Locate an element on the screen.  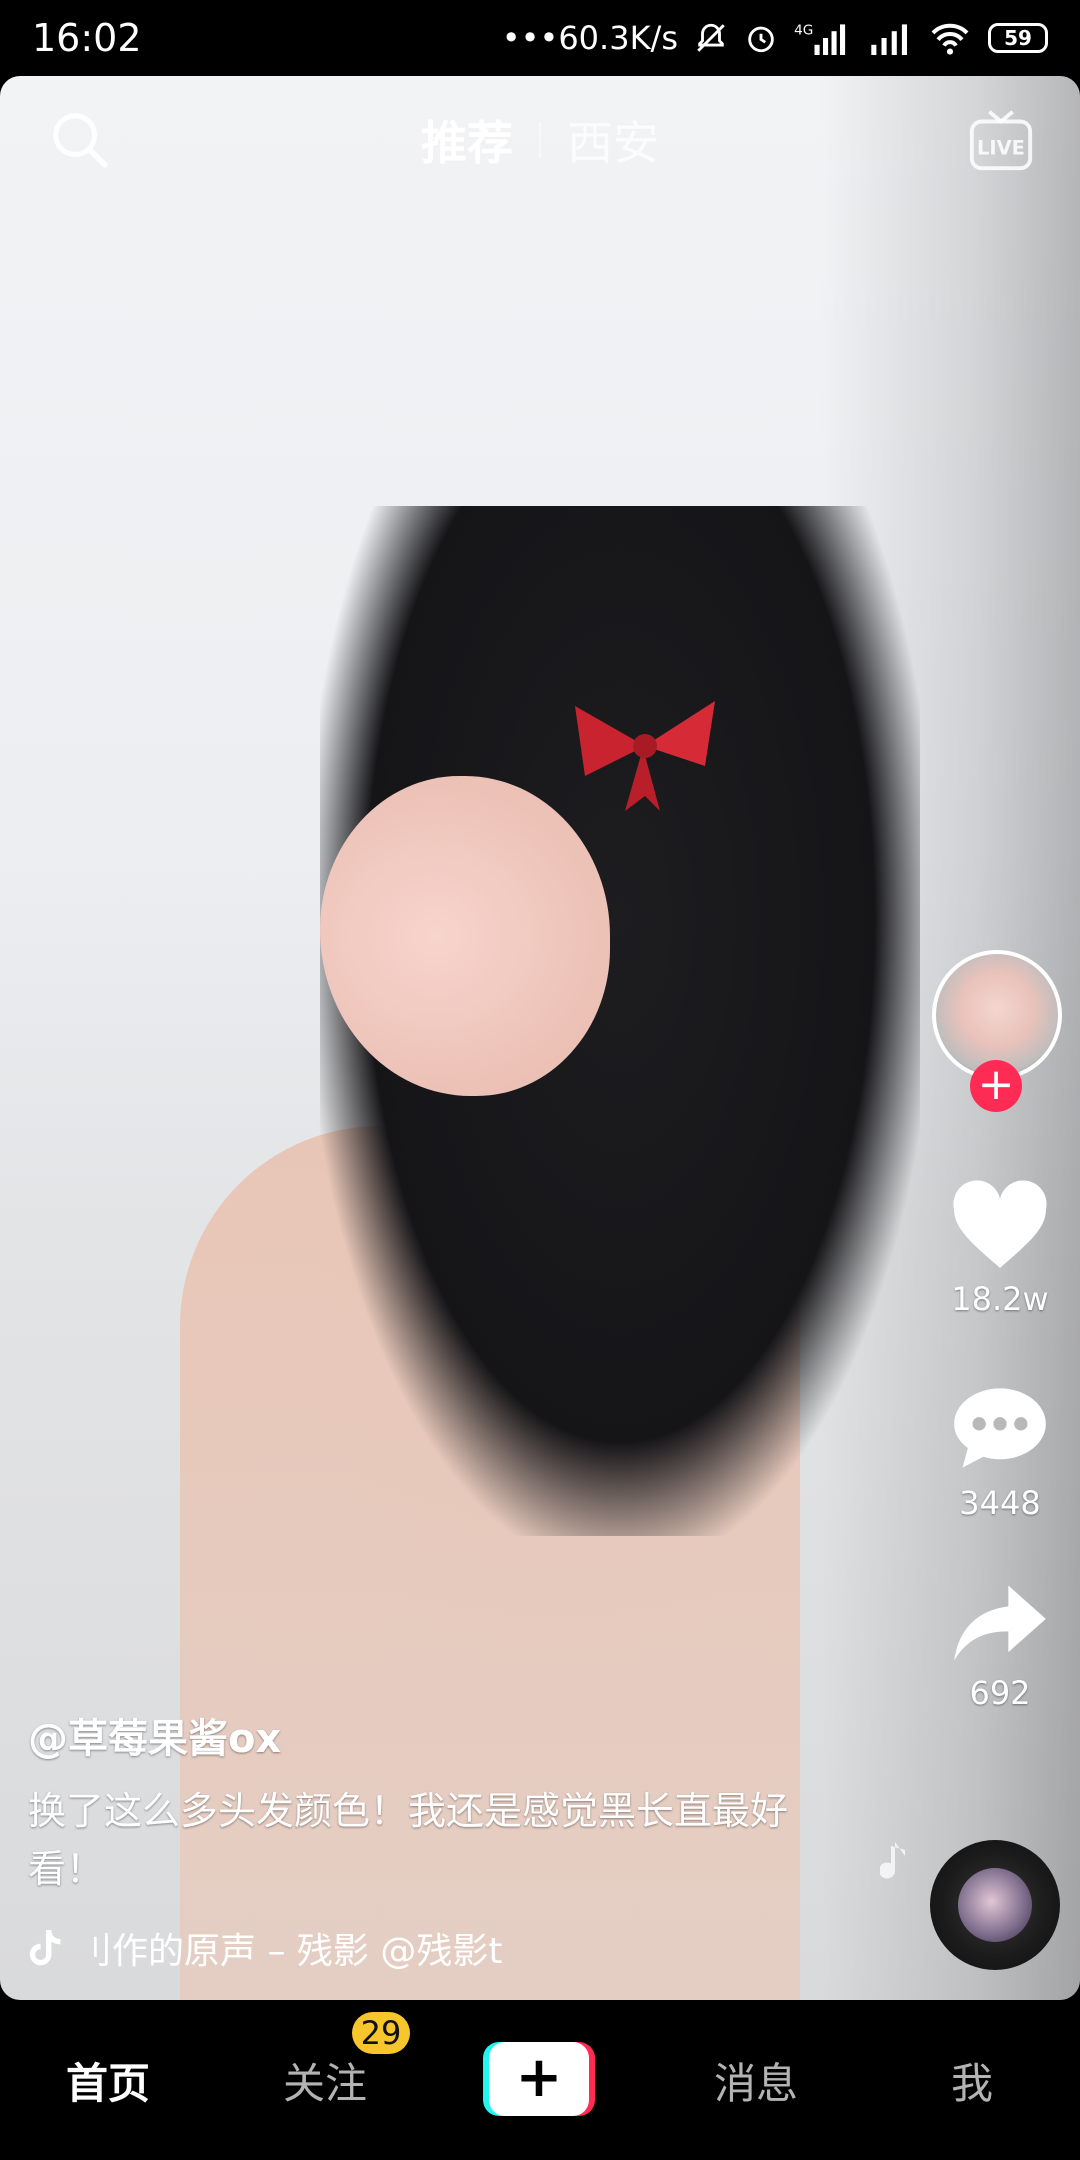
net-speed: •••60.3K/s is located at coordinates (589, 38).